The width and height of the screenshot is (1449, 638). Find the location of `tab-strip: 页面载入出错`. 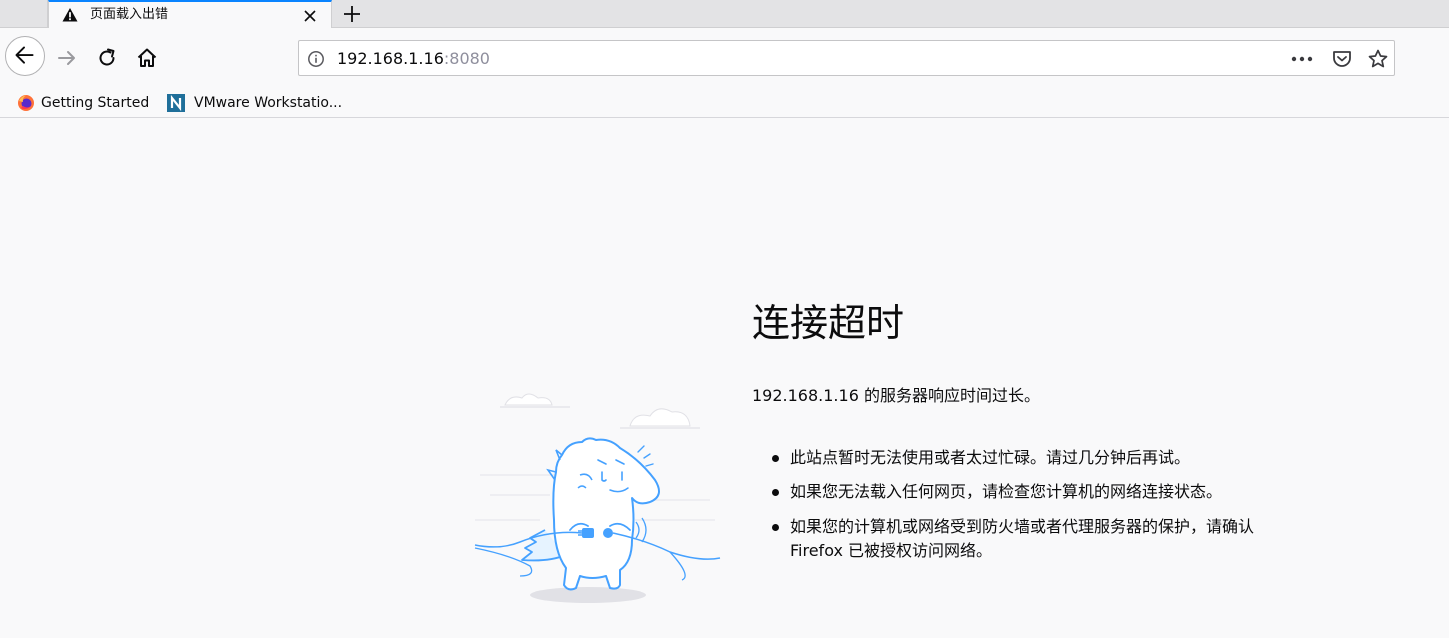

tab-strip: 页面载入出错 is located at coordinates (724, 14).